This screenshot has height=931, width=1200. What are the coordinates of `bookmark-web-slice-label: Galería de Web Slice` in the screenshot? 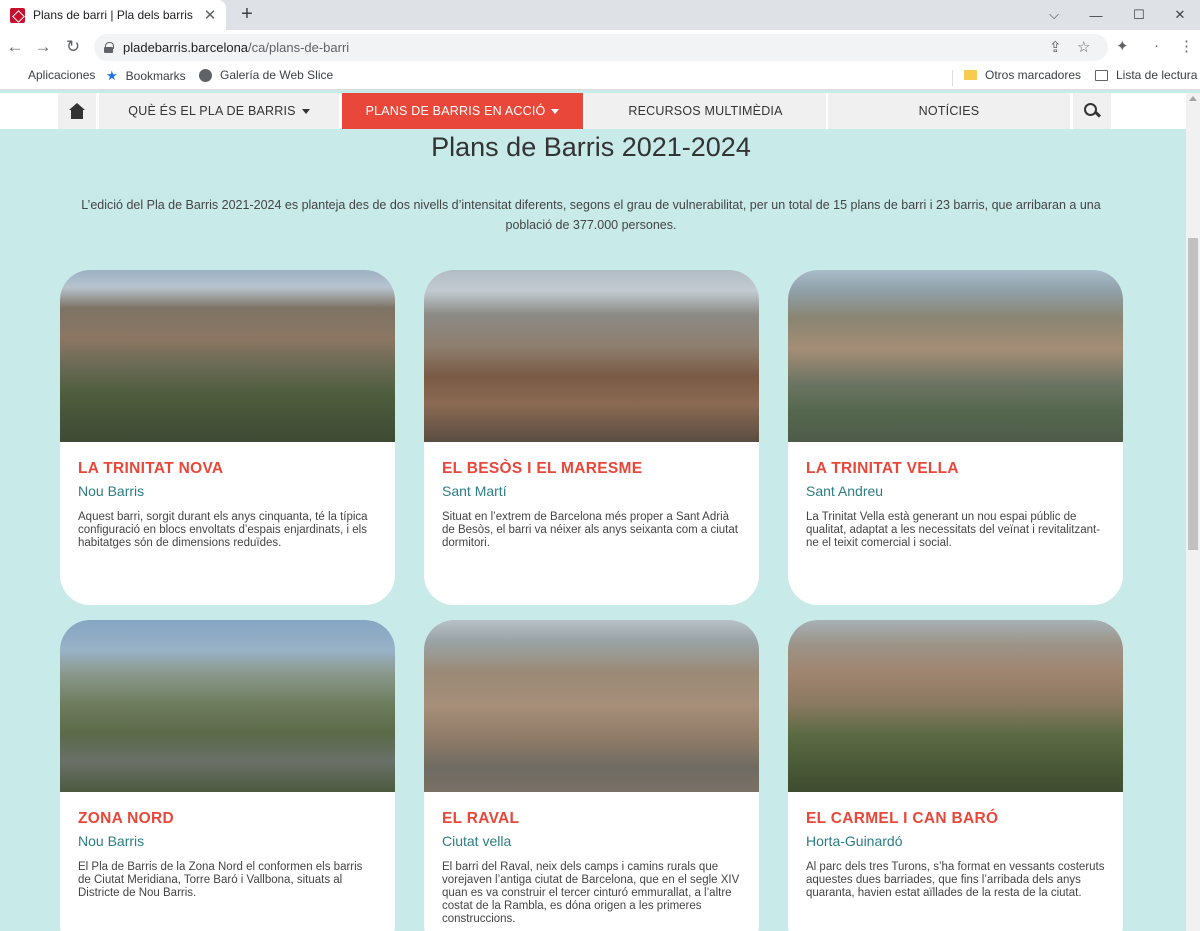 It's located at (277, 75).